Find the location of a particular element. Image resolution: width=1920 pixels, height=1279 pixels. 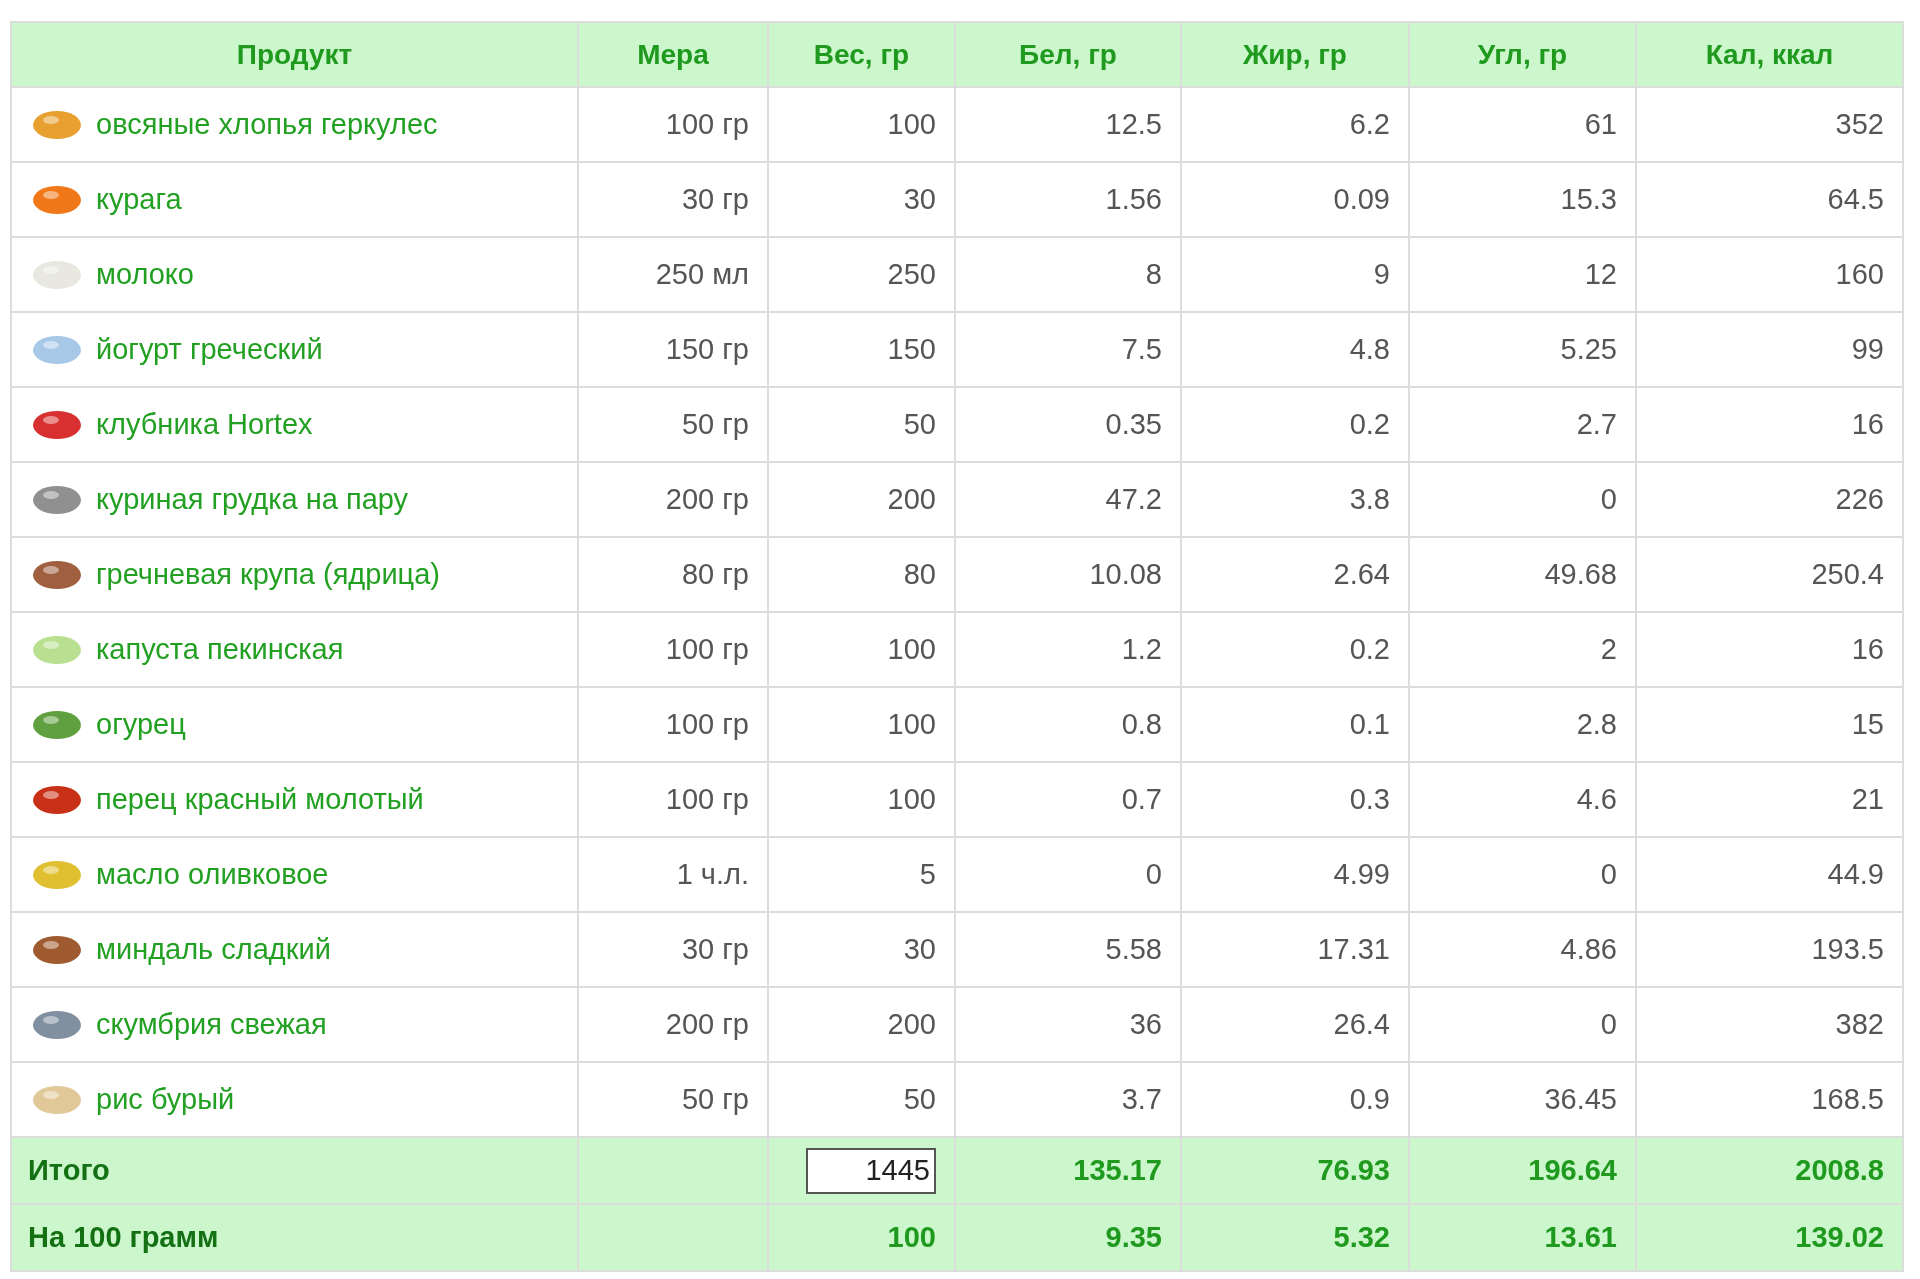

table-cell: 2008.8 is located at coordinates (1839, 1169).